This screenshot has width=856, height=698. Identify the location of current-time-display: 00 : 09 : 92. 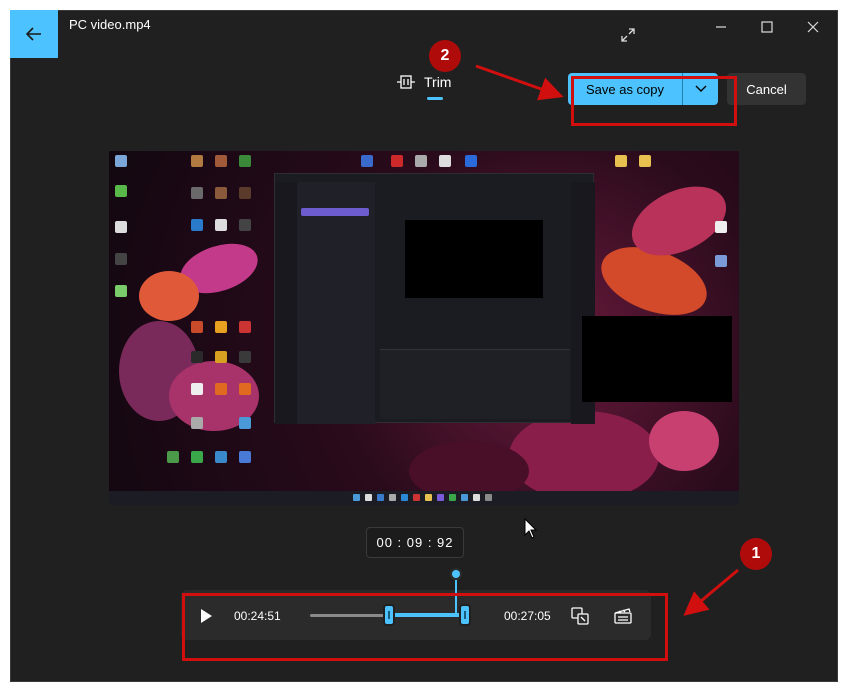
(415, 542).